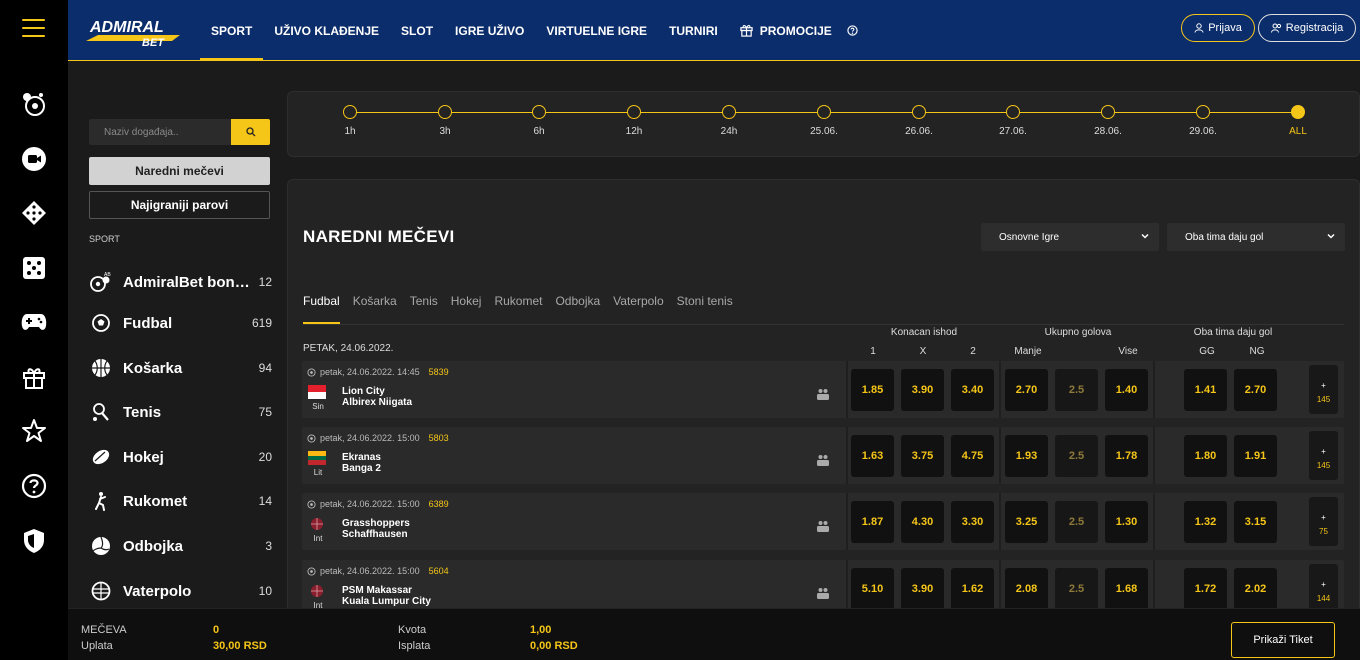  What do you see at coordinates (180, 368) in the screenshot?
I see `sidebar-item-kosarka: Košarka 94` at bounding box center [180, 368].